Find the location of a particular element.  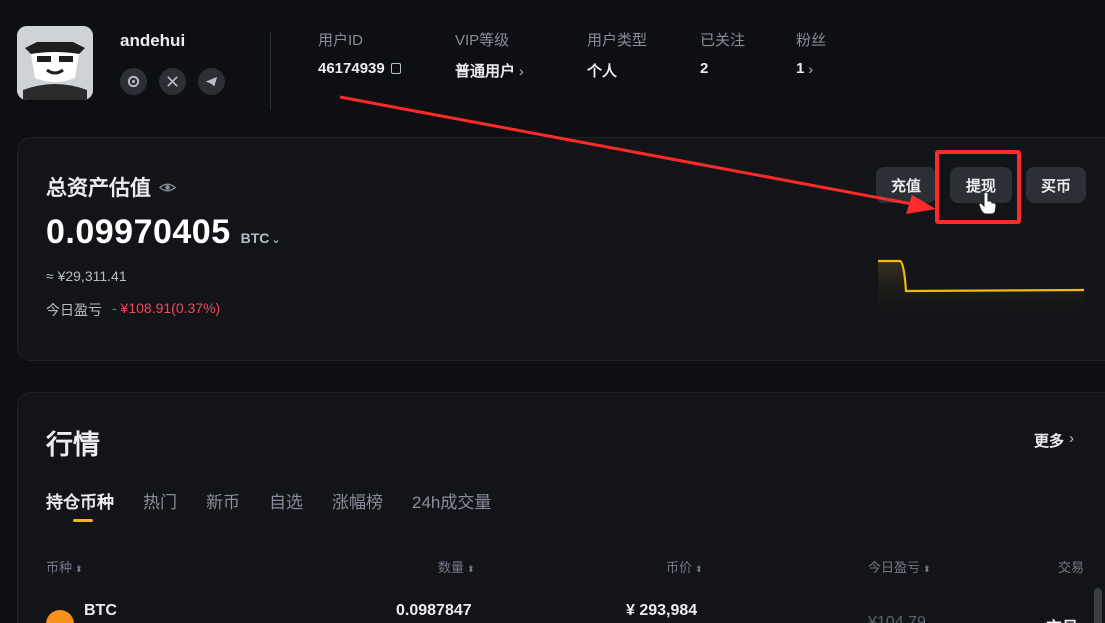

column-header-amount: 数量 ⬍ is located at coordinates (456, 566).